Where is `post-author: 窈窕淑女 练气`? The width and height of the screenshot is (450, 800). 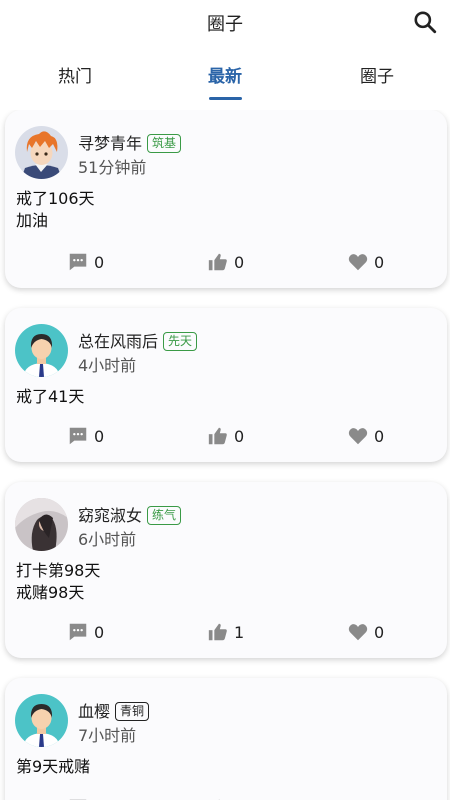 post-author: 窈窕淑女 练气 is located at coordinates (130, 514).